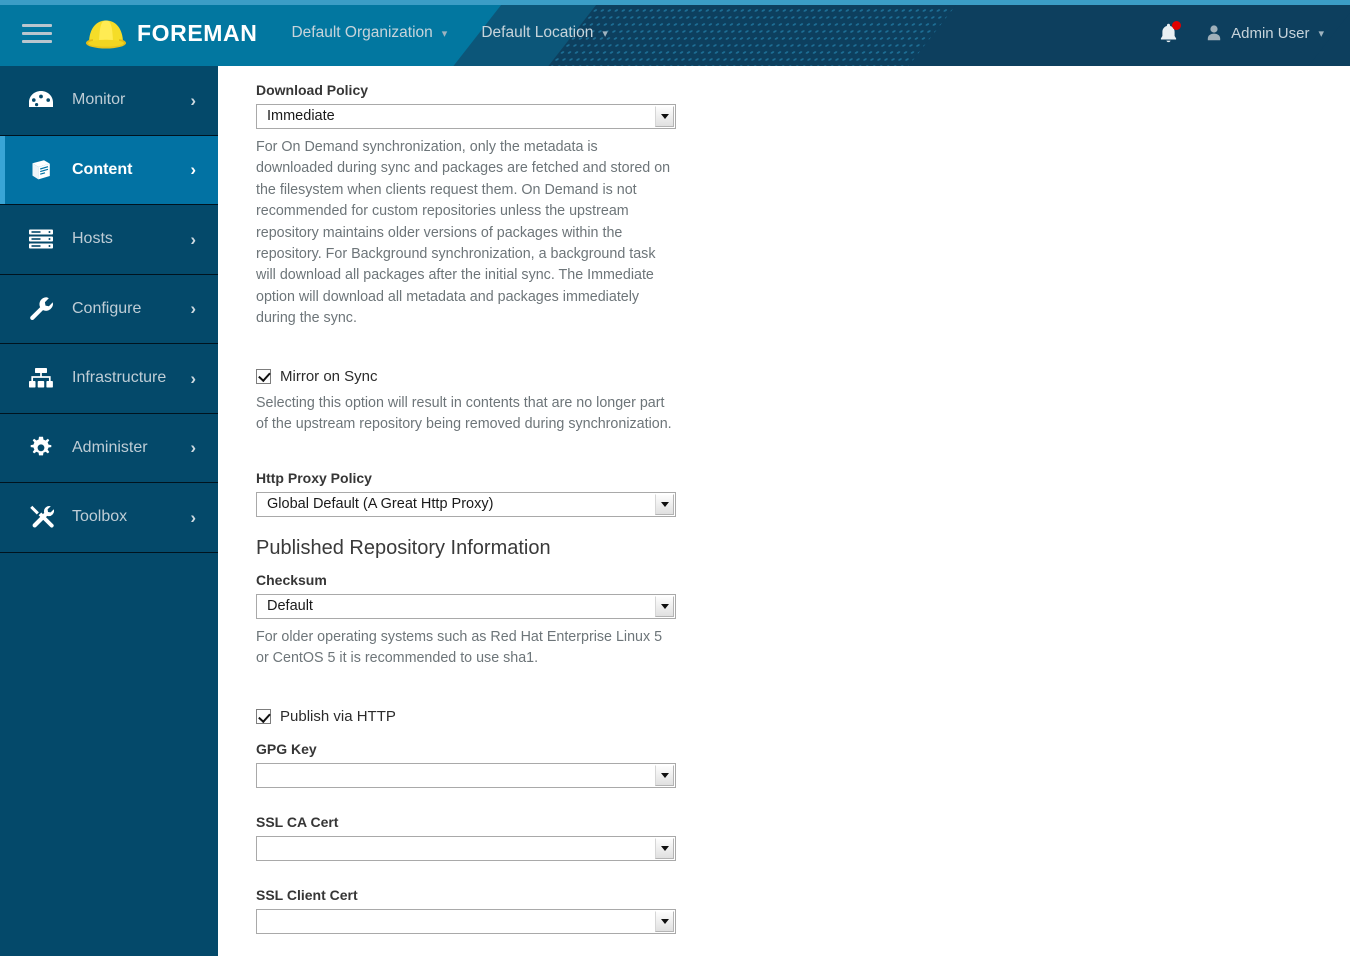 The image size is (1350, 956). I want to click on sidebar-item-administer: Administer ›, so click(109, 448).